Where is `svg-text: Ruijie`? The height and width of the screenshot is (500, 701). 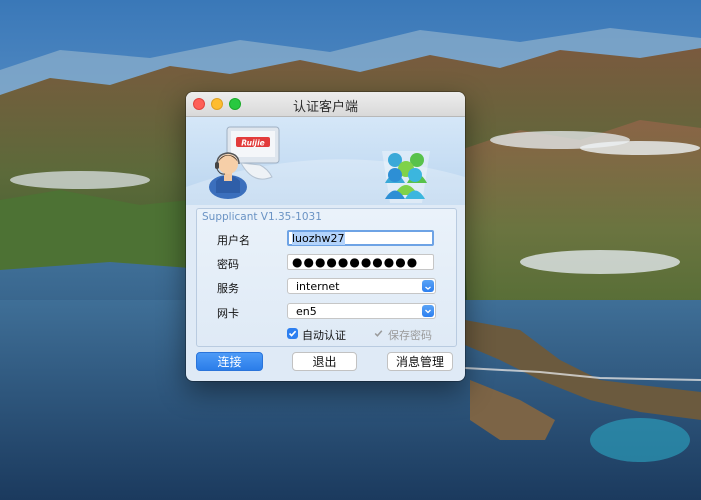
svg-text: Ruijie is located at coordinates (253, 143).